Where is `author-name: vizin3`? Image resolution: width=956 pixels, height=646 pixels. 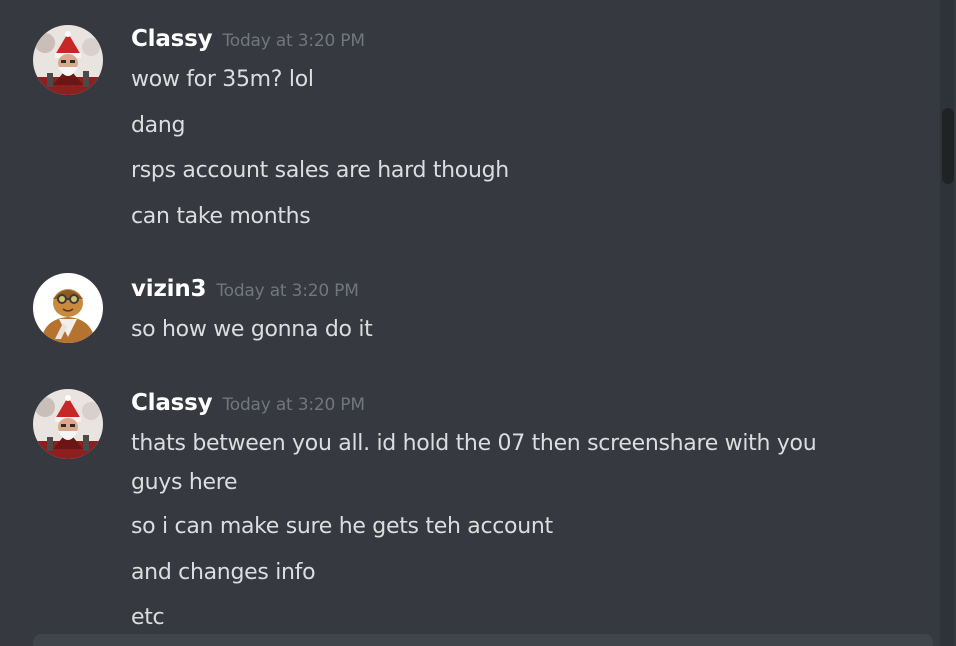
author-name: vizin3 is located at coordinates (169, 289).